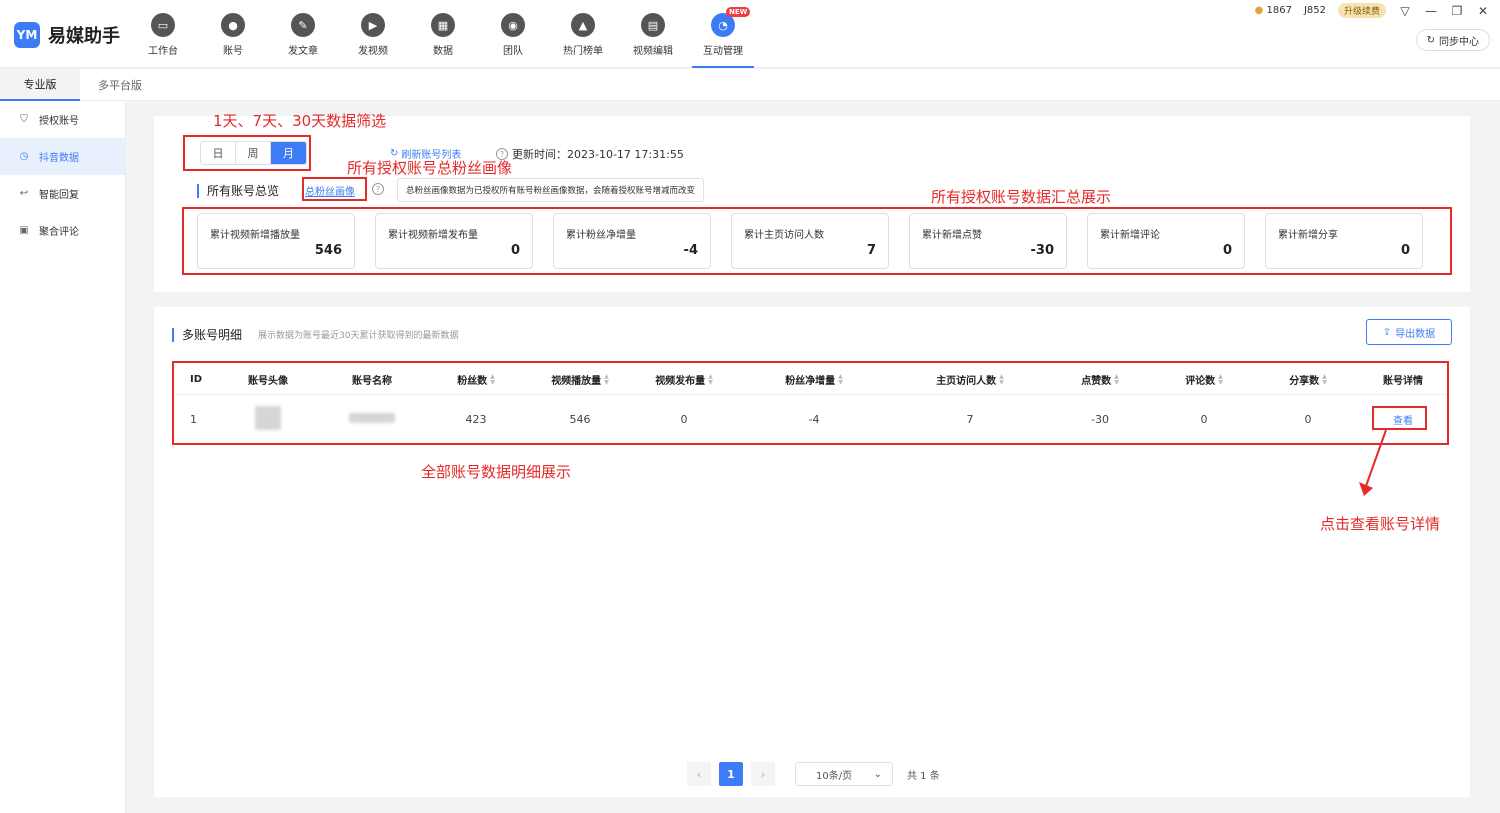 The image size is (1500, 813). I want to click on nav-label: 团队, so click(513, 51).